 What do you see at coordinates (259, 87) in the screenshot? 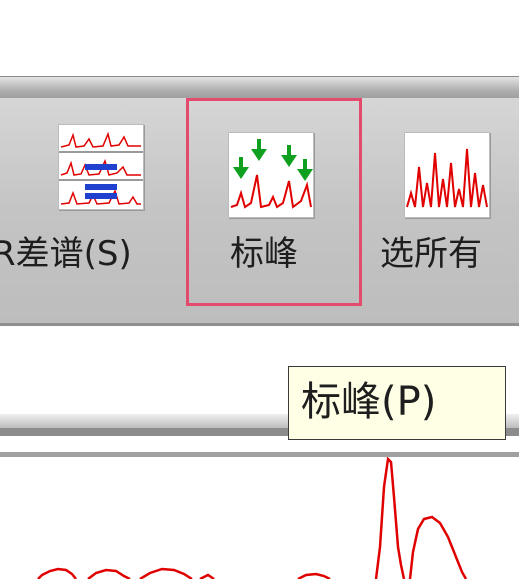
I see `toolbar-top-edge` at bounding box center [259, 87].